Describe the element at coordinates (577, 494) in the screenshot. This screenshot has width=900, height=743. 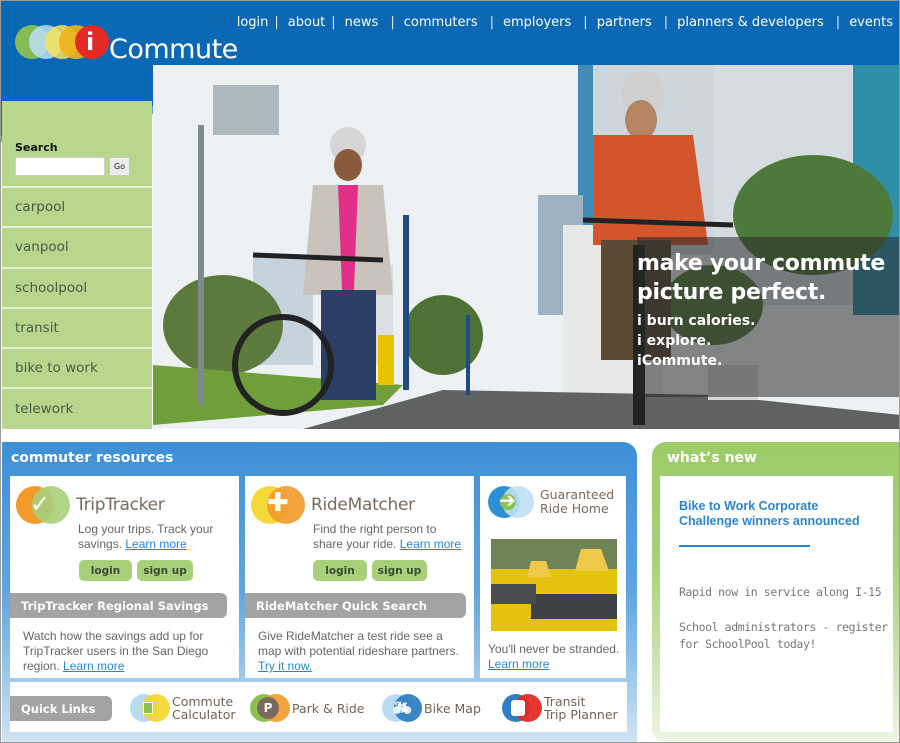
I see `grh-name-line1: Guaranteed` at that location.